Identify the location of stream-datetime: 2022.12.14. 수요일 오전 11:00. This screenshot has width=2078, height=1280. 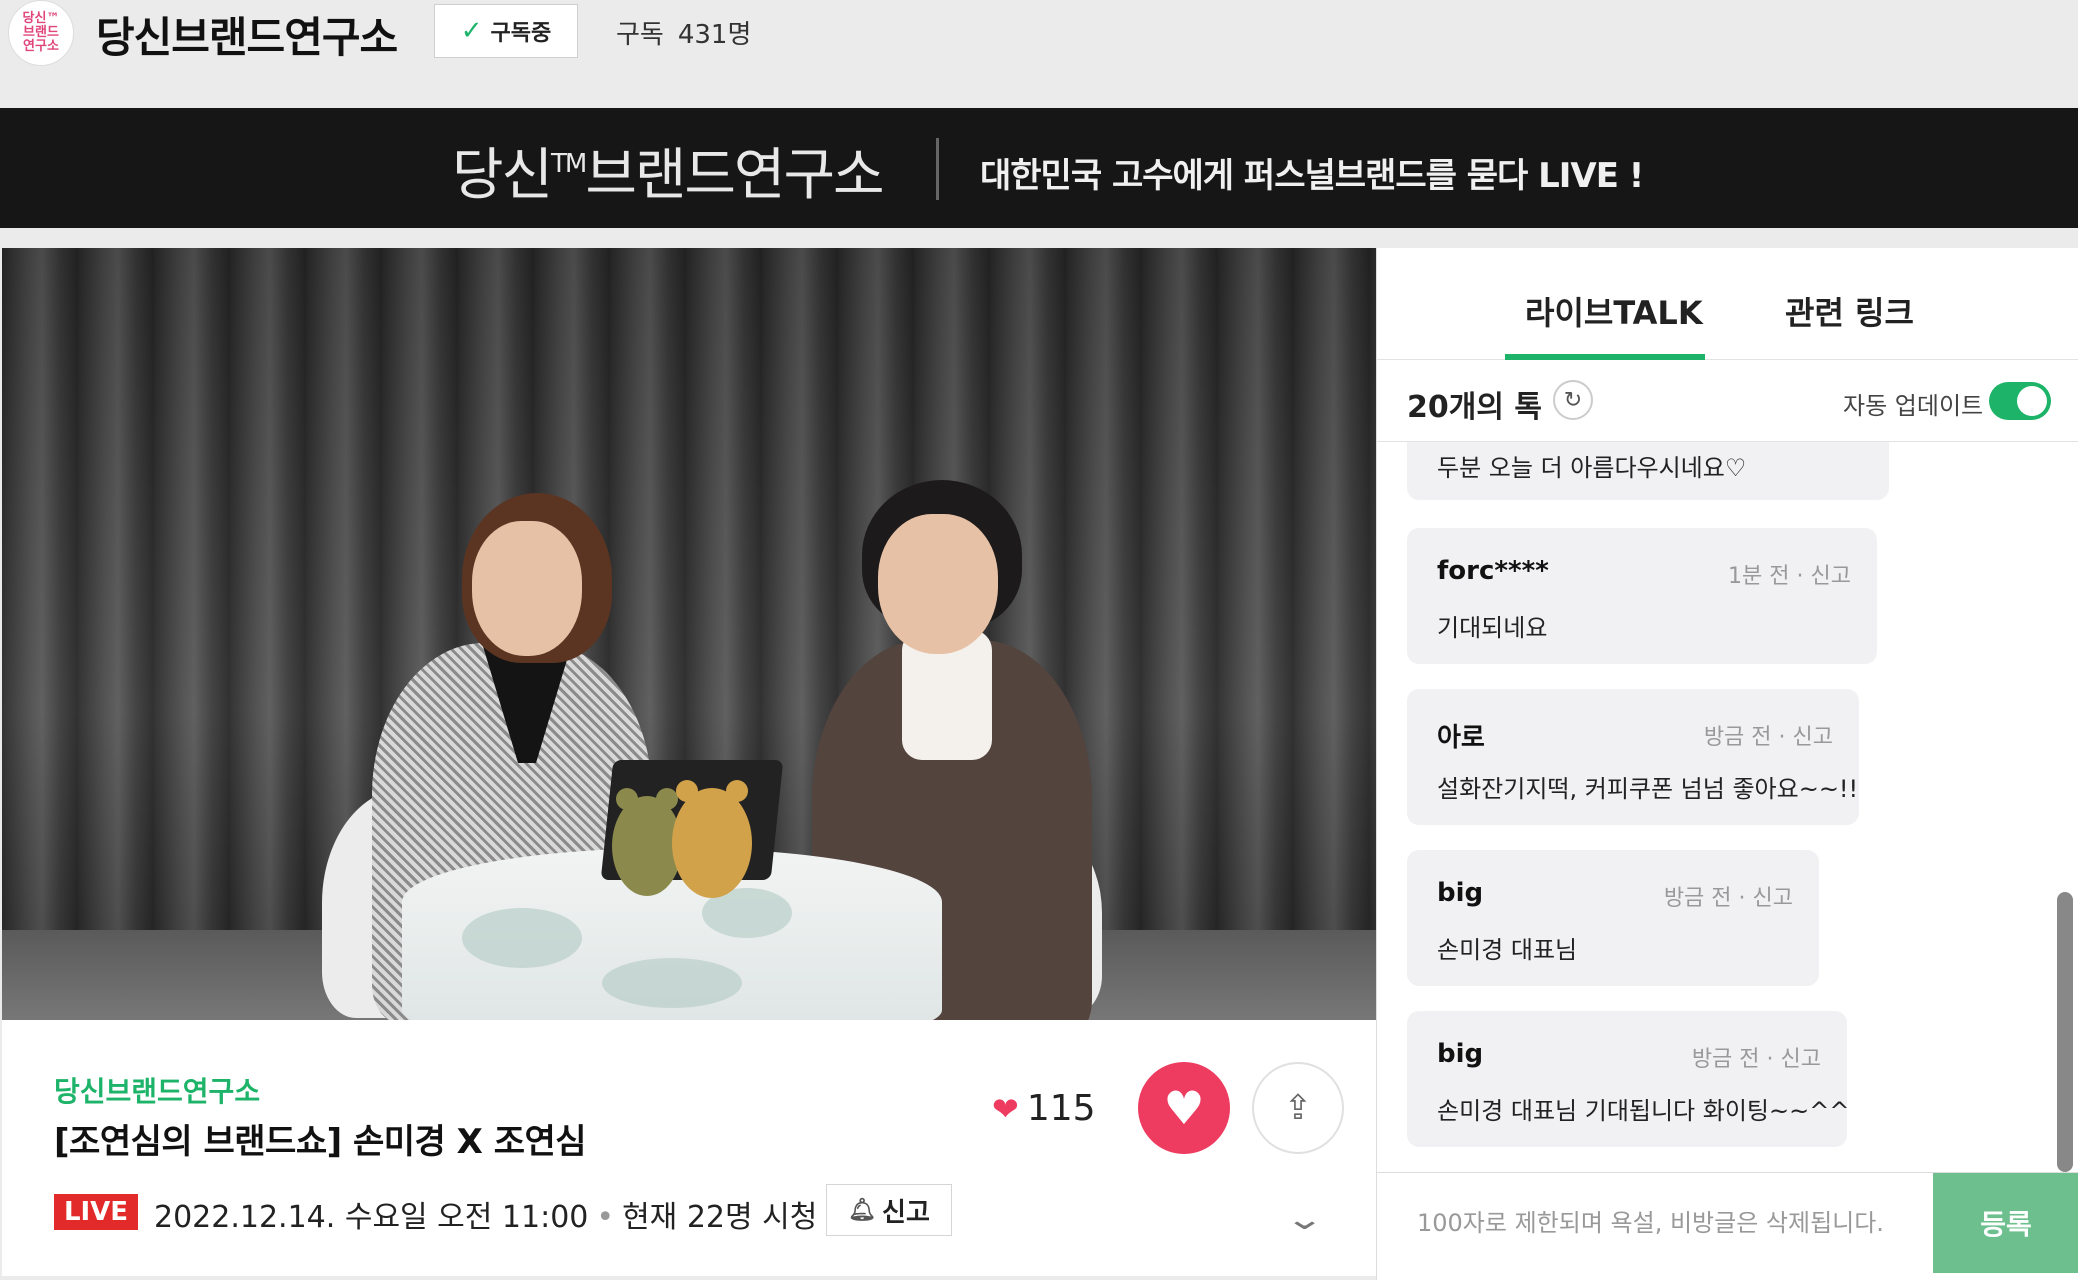
(371, 1217).